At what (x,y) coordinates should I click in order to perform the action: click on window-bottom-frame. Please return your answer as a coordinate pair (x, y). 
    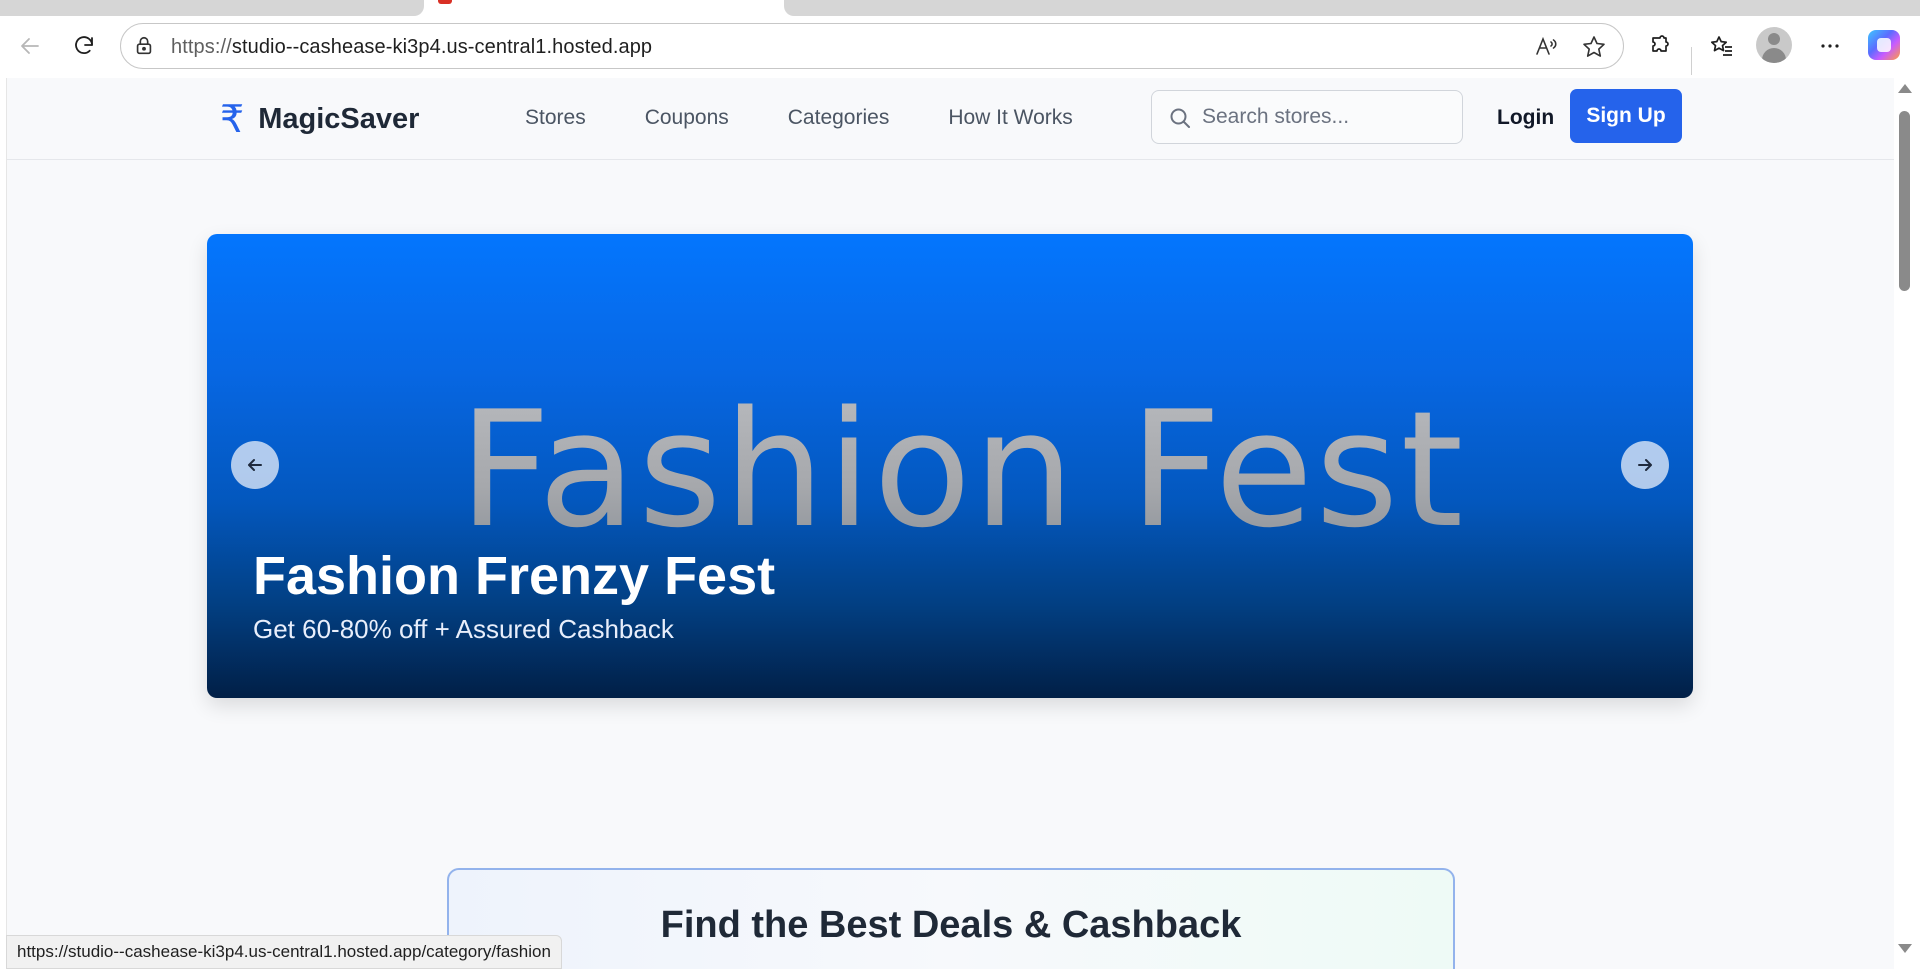
    Looking at the image, I should click on (960, 971).